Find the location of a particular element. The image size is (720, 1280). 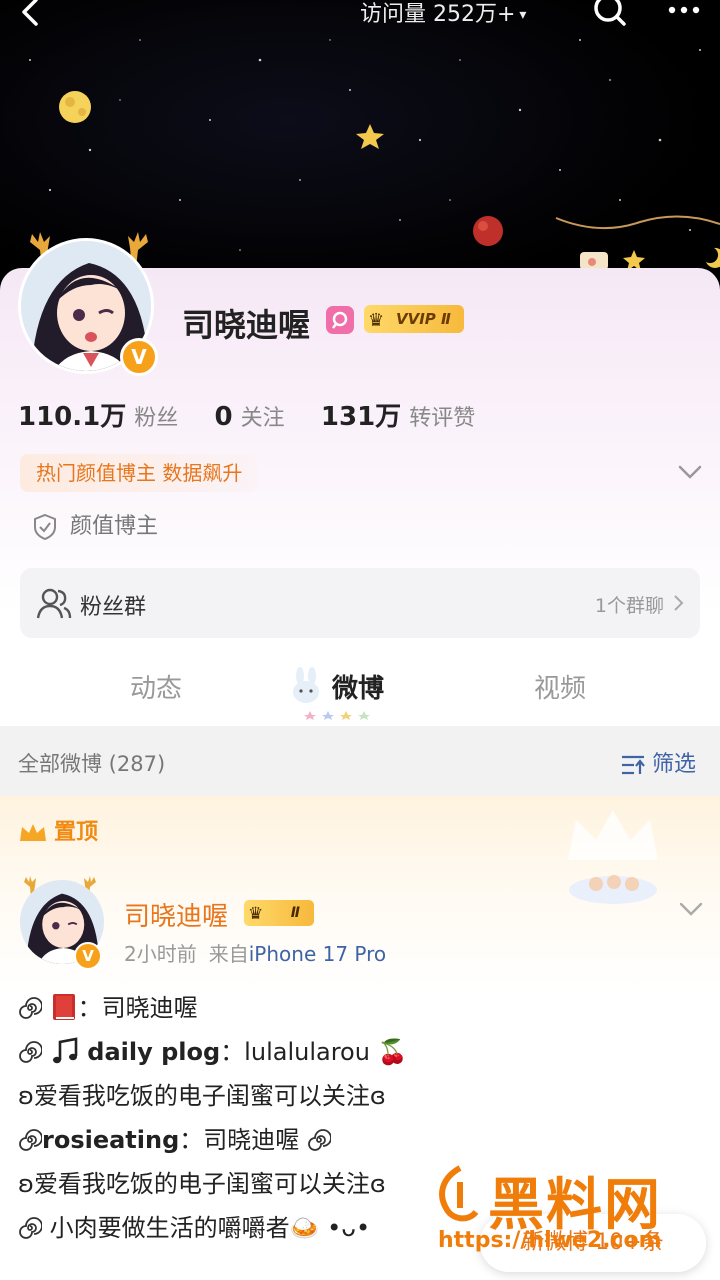

tab-dynamics: 动态 is located at coordinates (156, 686).